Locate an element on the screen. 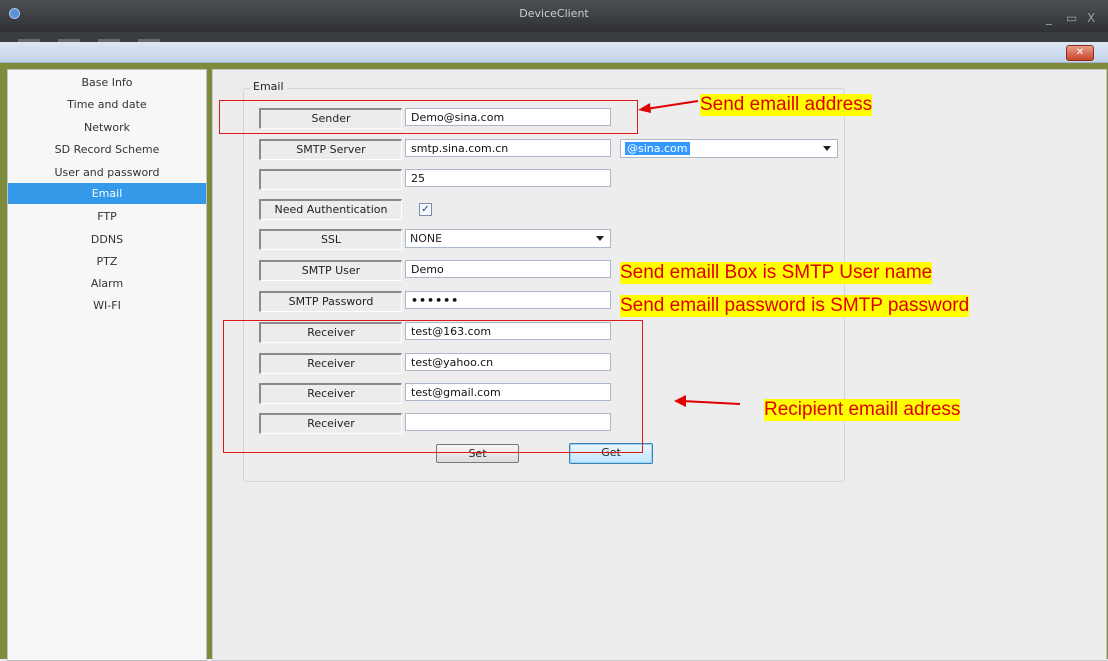 The width and height of the screenshot is (1108, 661). group-title: Email is located at coordinates (268, 86).